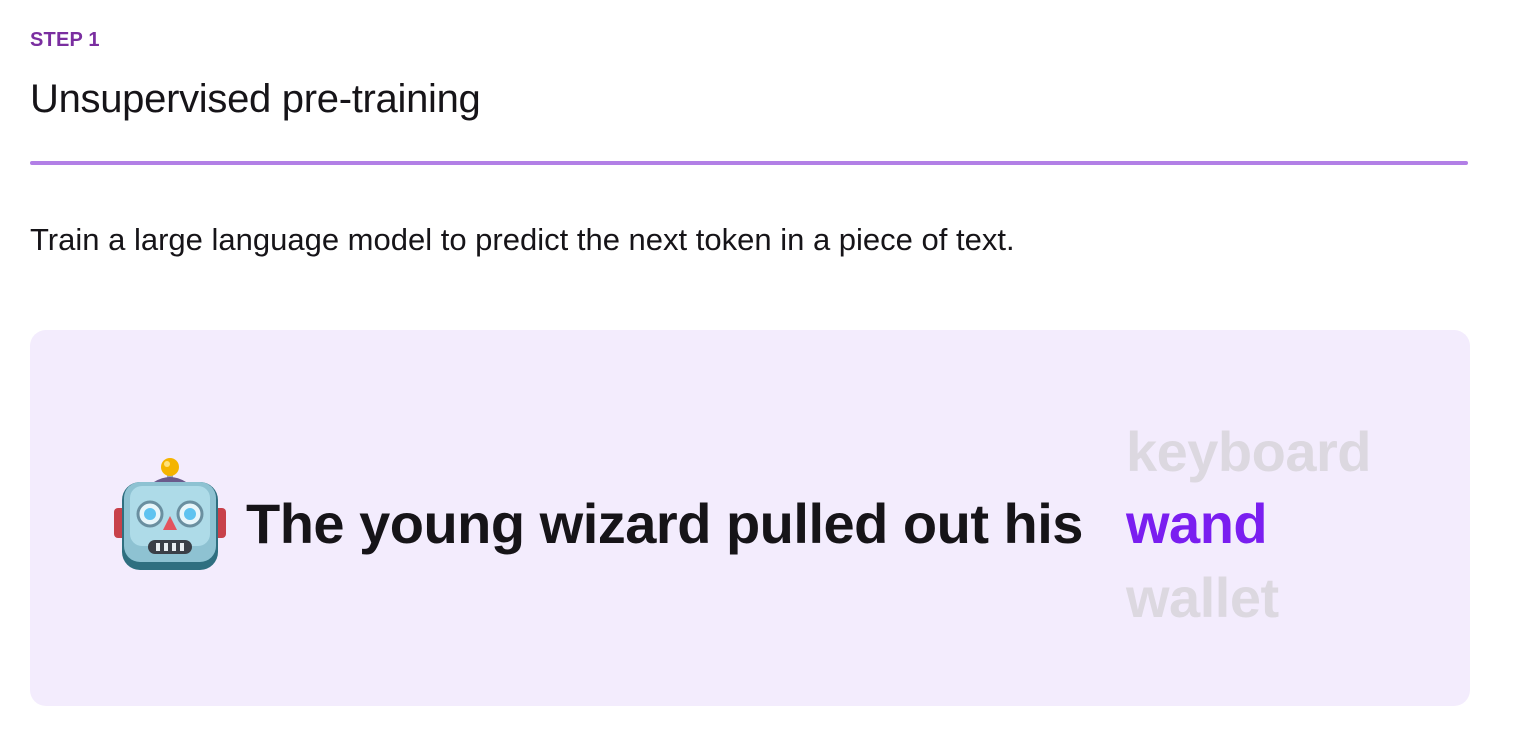  What do you see at coordinates (749, 163) in the screenshot?
I see `title-divider` at bounding box center [749, 163].